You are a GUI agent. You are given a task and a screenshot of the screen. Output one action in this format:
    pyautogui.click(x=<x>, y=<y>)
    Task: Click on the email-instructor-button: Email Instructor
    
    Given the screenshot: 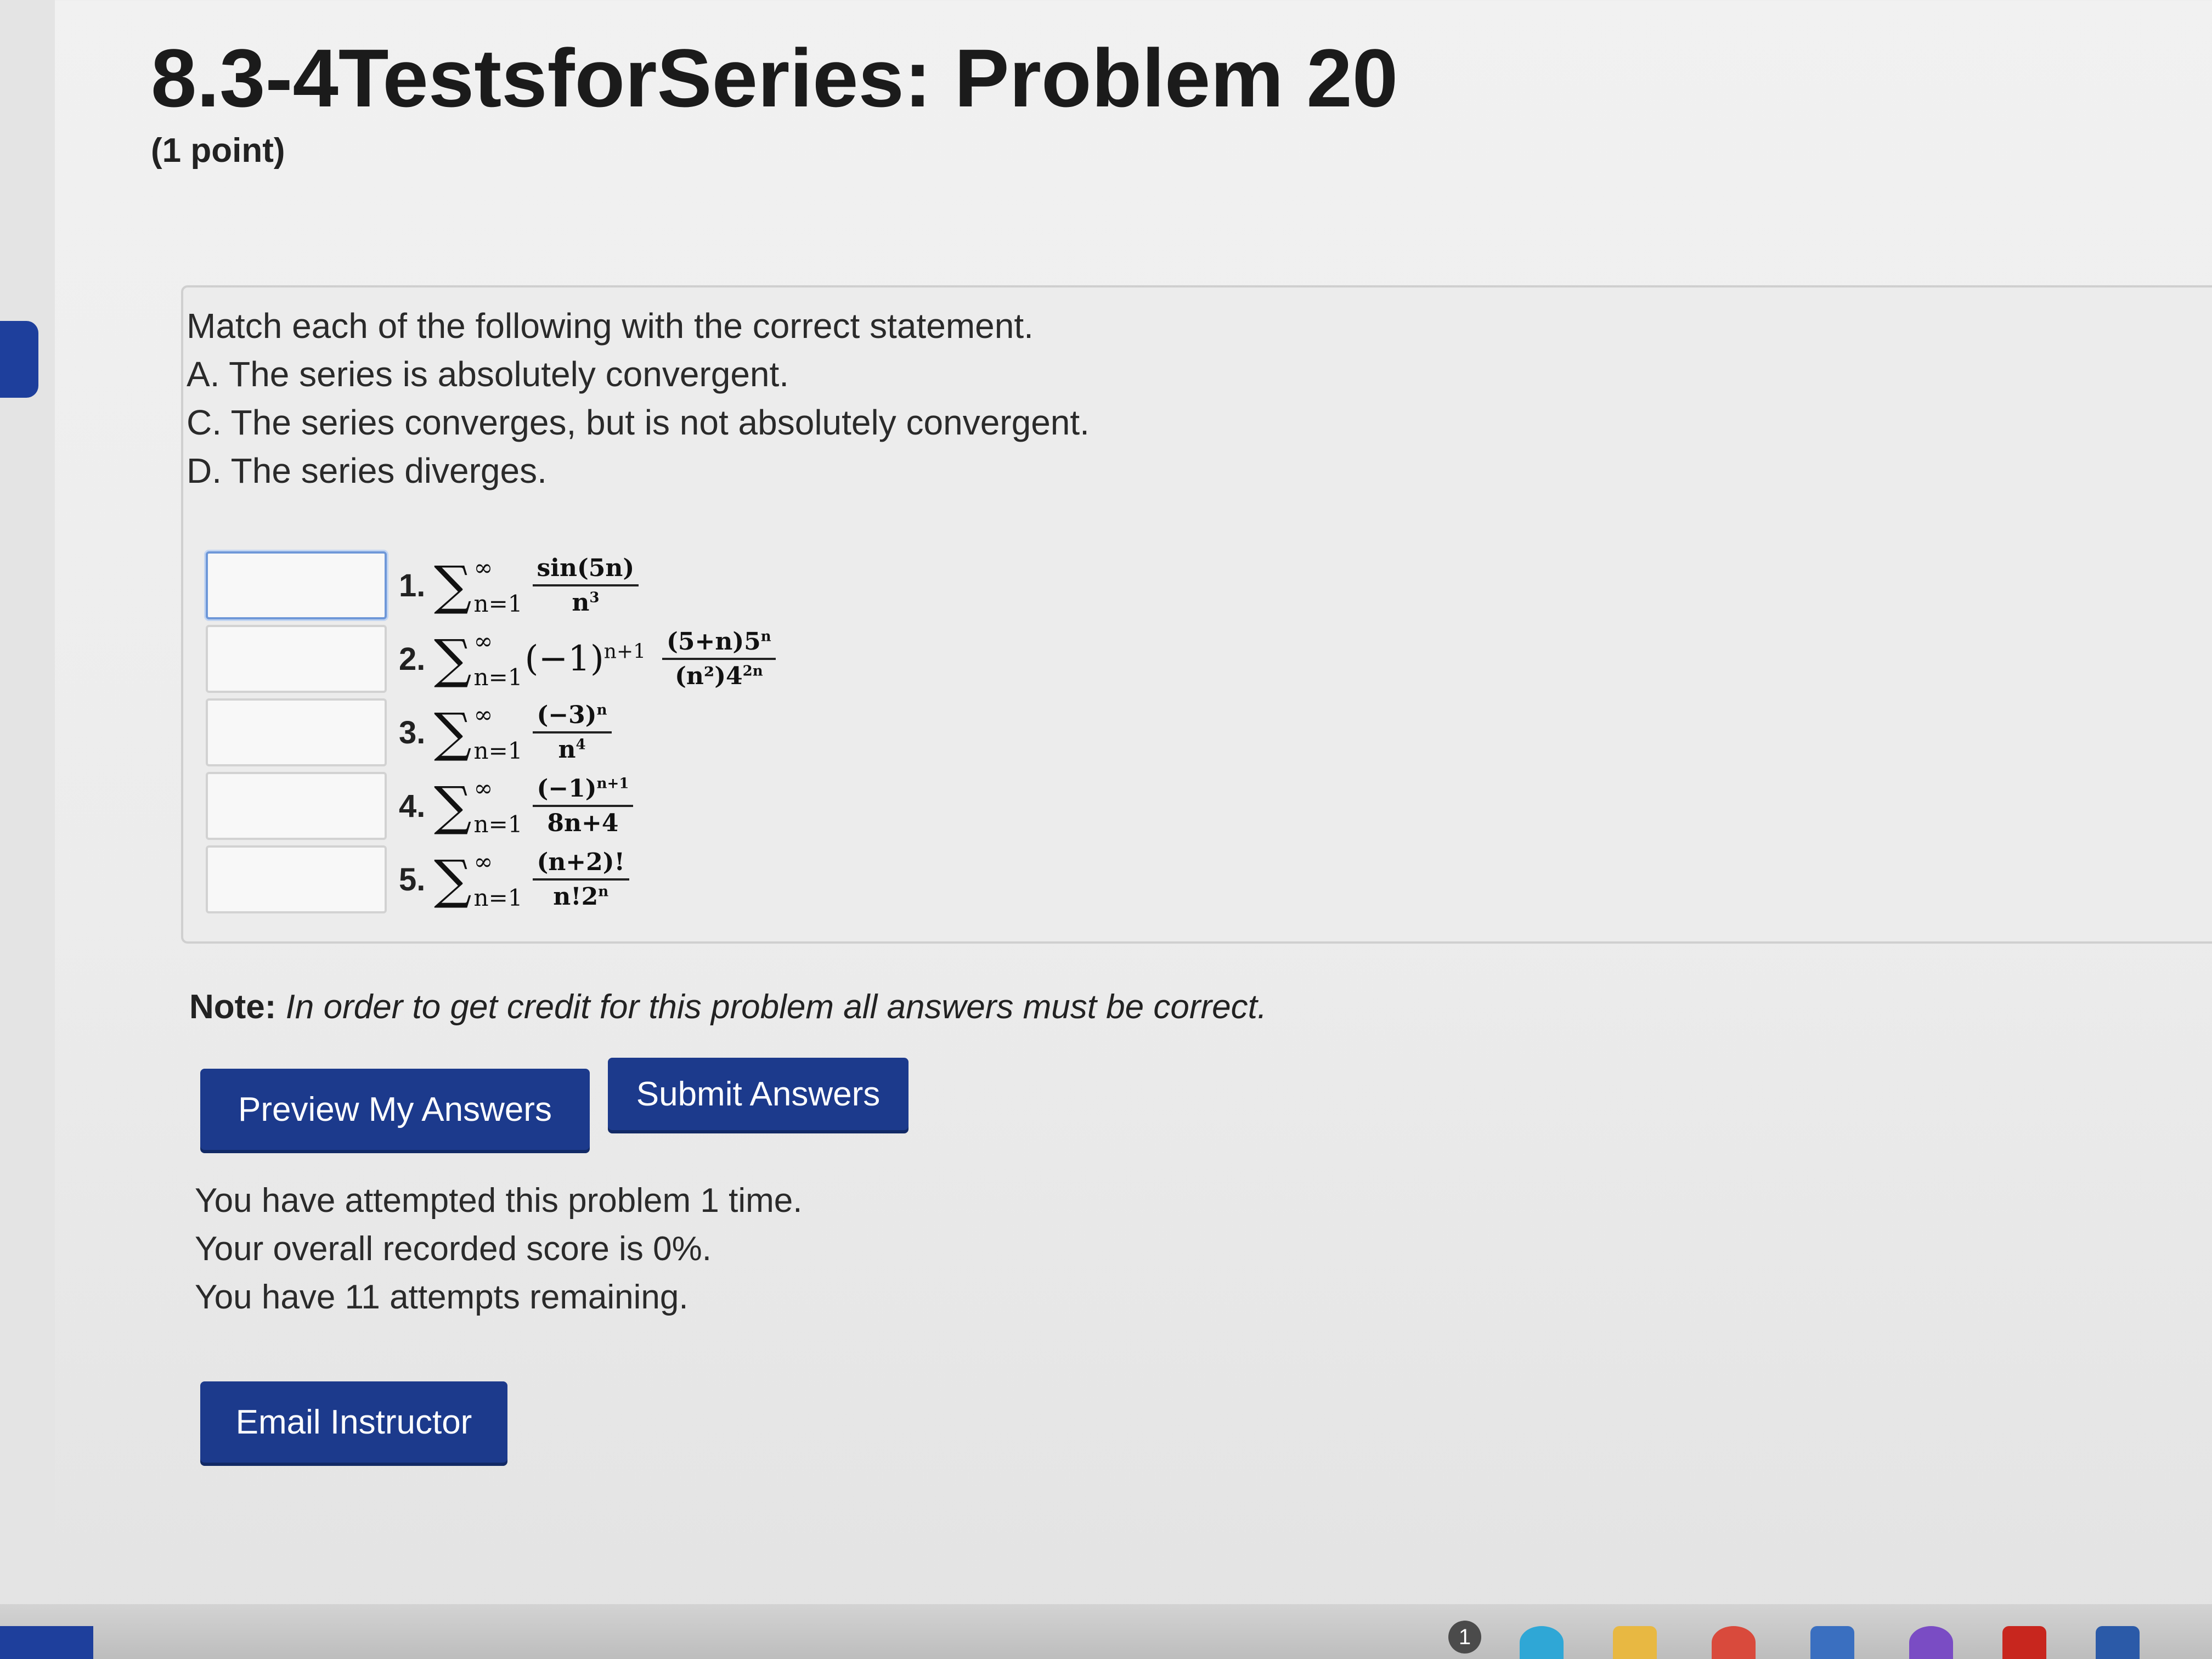 What is the action you would take?
    pyautogui.click(x=353, y=1422)
    